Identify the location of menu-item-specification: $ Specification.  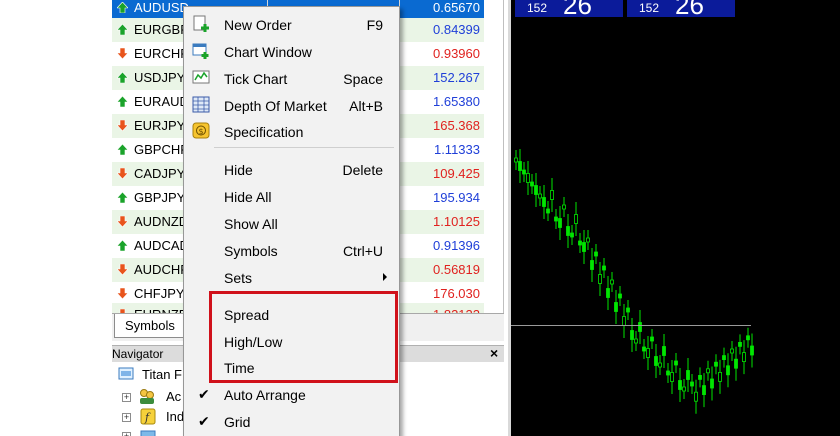
(291, 130).